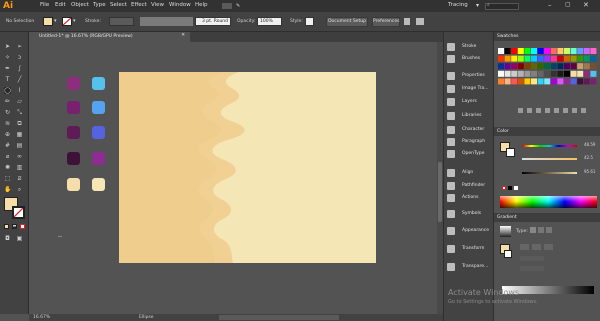 The height and width of the screenshot is (321, 600). Describe the element at coordinates (589, 171) in the screenshot. I see `brightness-value: 95.61` at that location.